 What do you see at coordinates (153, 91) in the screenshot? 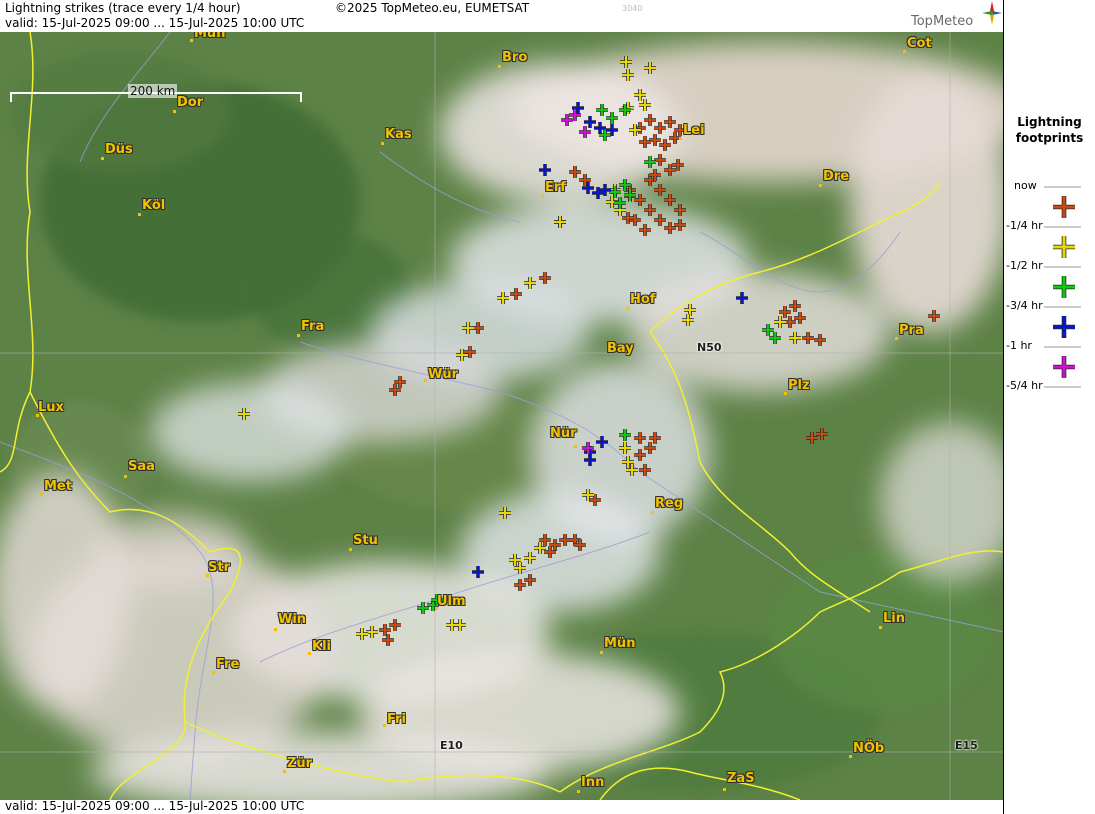
I see `scale-label: 200 km` at bounding box center [153, 91].